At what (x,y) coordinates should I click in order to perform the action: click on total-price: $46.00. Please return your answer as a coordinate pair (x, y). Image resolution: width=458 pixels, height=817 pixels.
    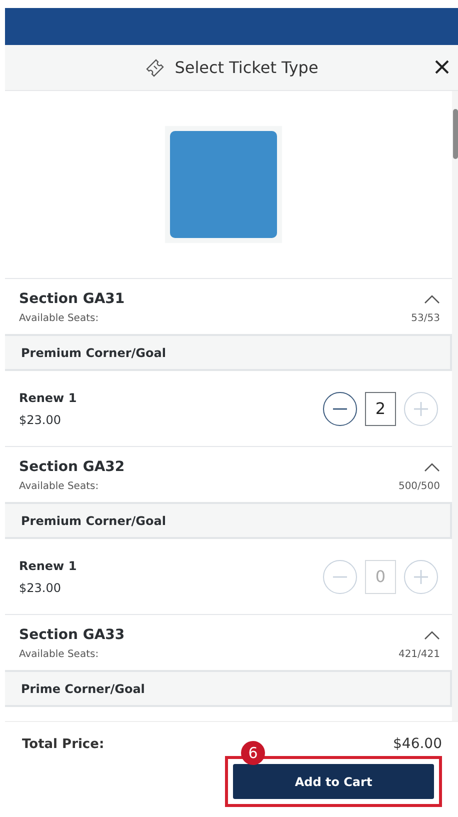
    Looking at the image, I should click on (417, 744).